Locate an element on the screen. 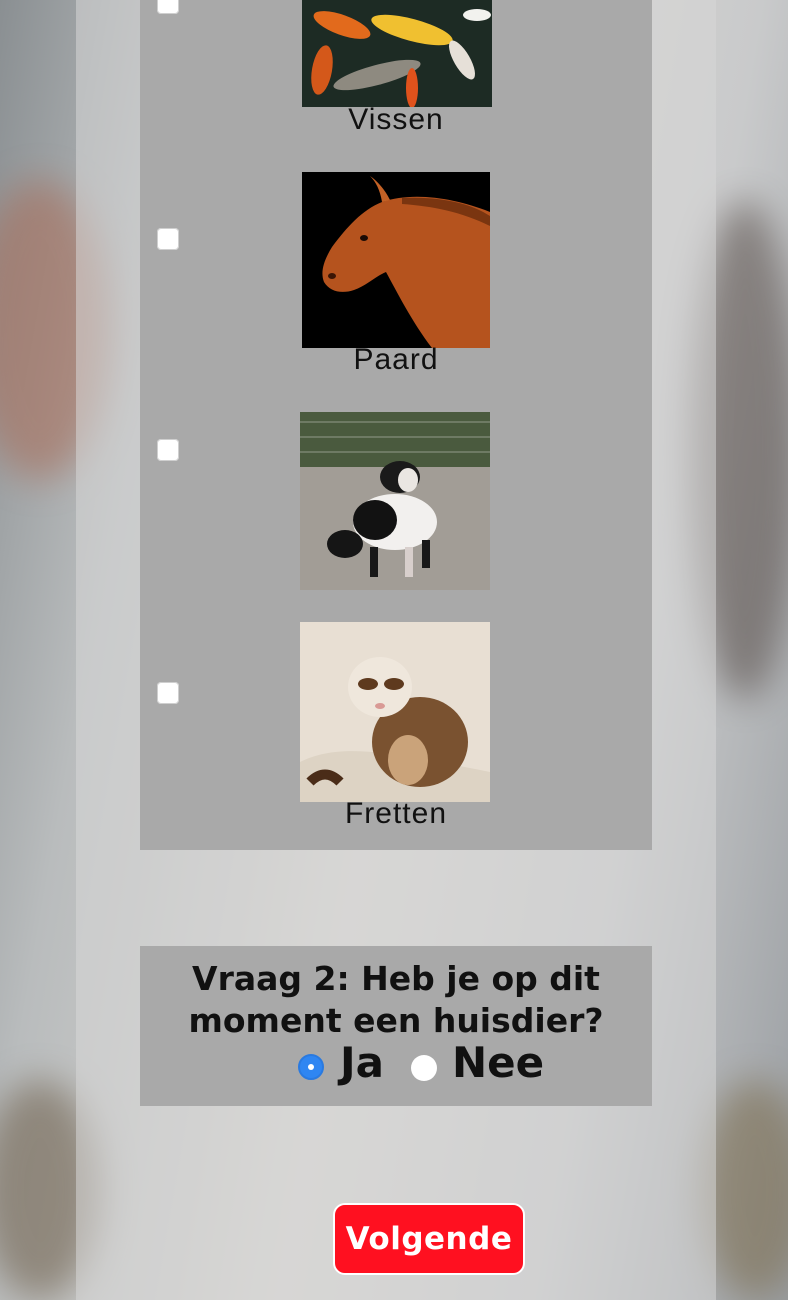  option-label: Fretten is located at coordinates (396, 813).